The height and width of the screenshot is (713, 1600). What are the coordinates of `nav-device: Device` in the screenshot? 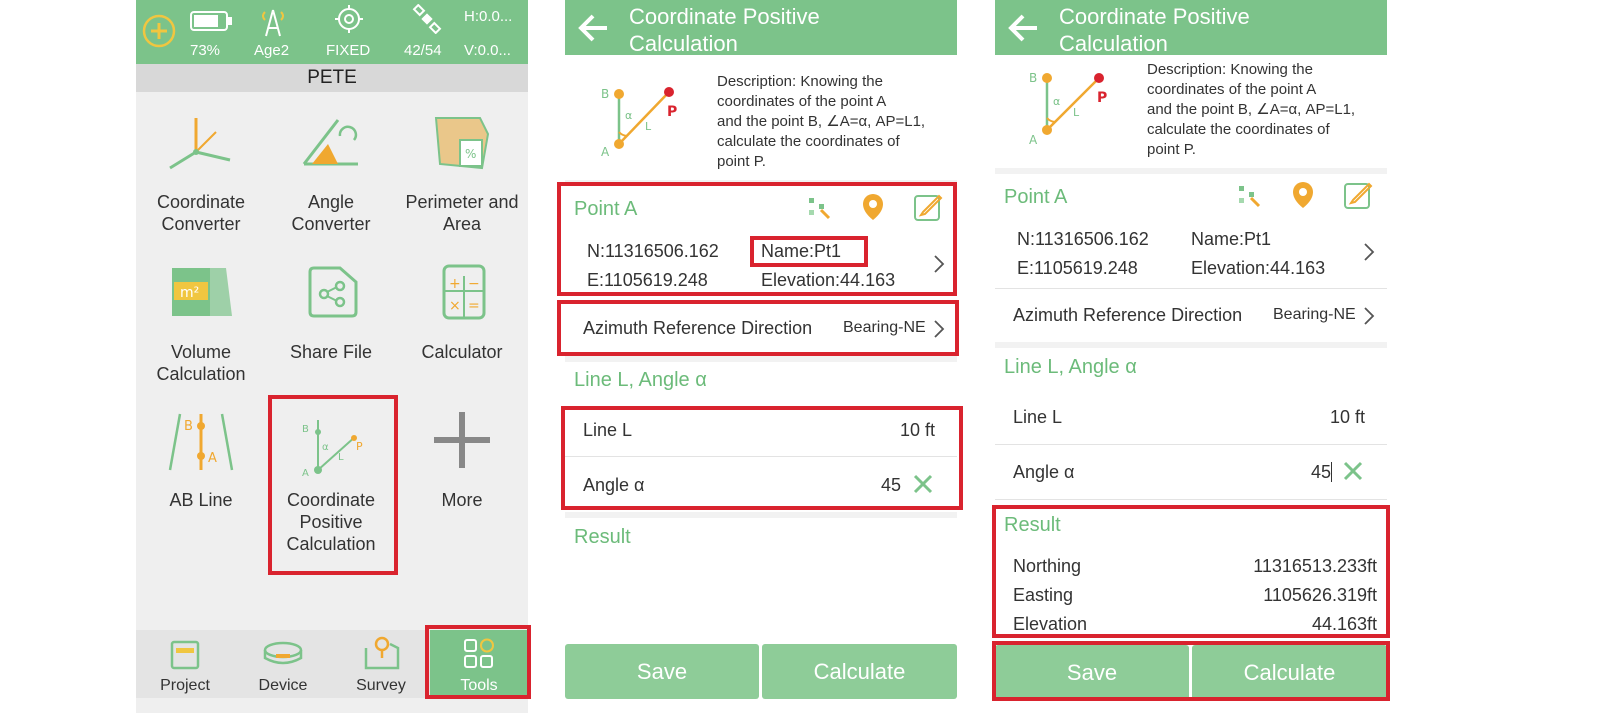 It's located at (283, 664).